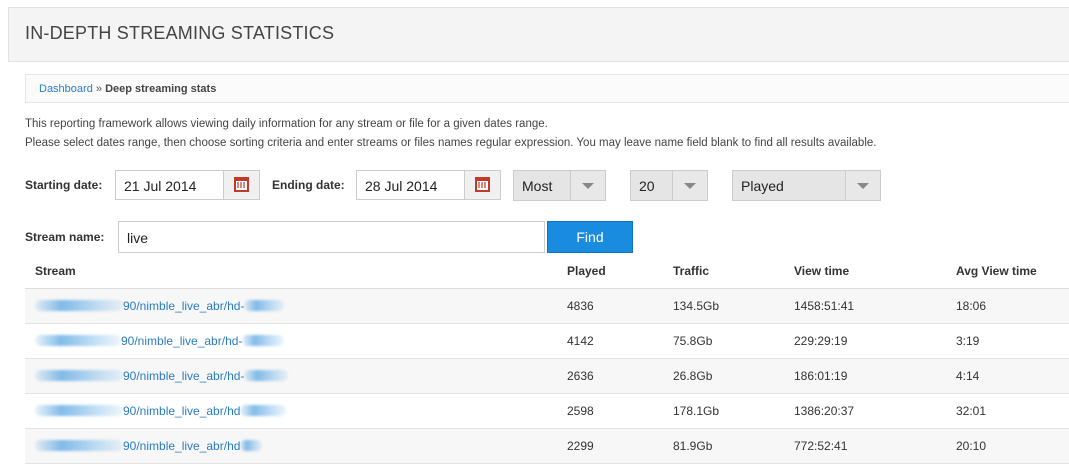 The height and width of the screenshot is (476, 1069). Describe the element at coordinates (64, 185) in the screenshot. I see `starting-date-label: Starting date:` at that location.